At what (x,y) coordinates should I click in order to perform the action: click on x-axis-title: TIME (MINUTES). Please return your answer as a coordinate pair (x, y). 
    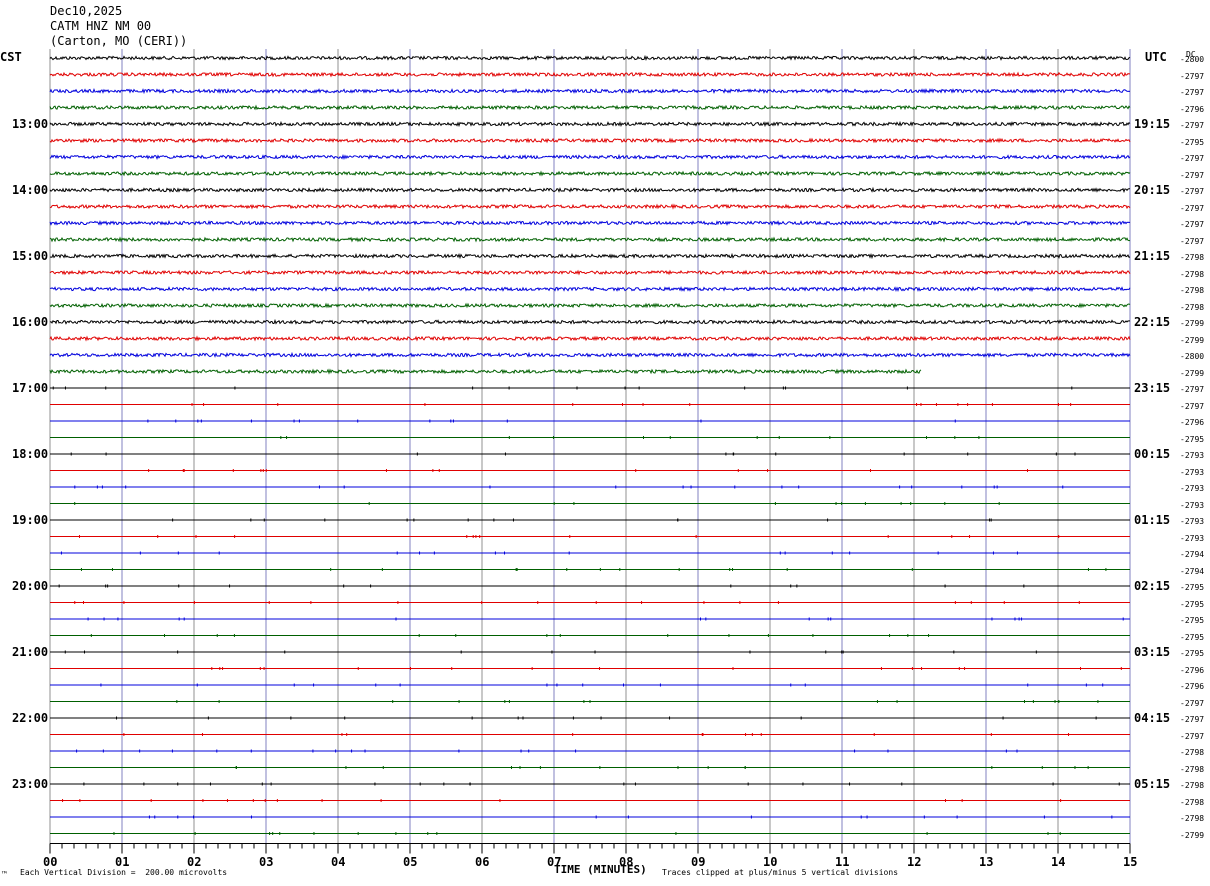
    Looking at the image, I should click on (600, 869).